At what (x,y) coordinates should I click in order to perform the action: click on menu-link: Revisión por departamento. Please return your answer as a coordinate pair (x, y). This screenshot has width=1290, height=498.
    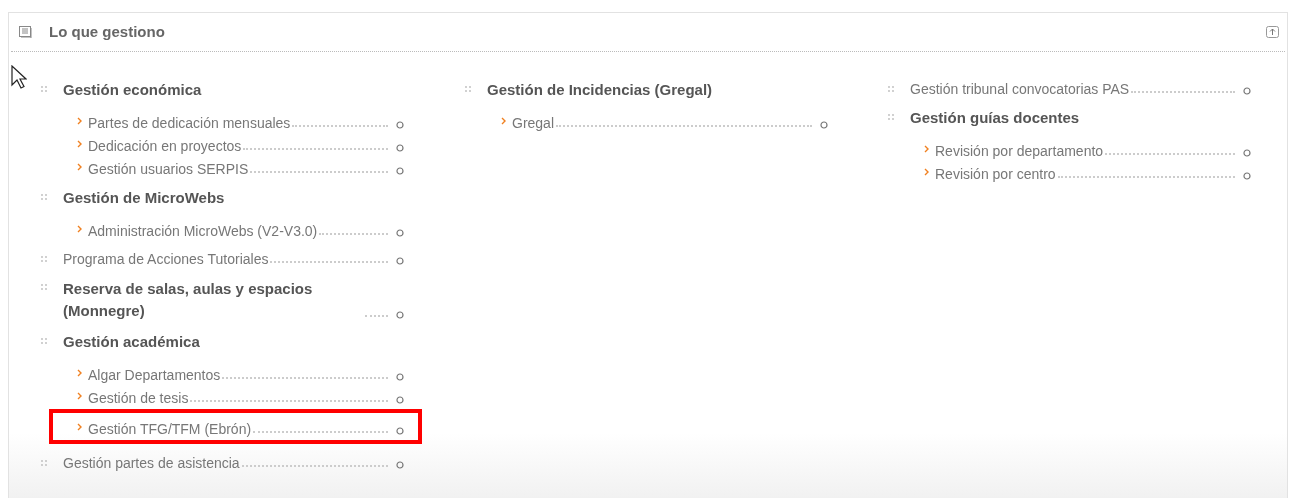
    Looking at the image, I should click on (1019, 151).